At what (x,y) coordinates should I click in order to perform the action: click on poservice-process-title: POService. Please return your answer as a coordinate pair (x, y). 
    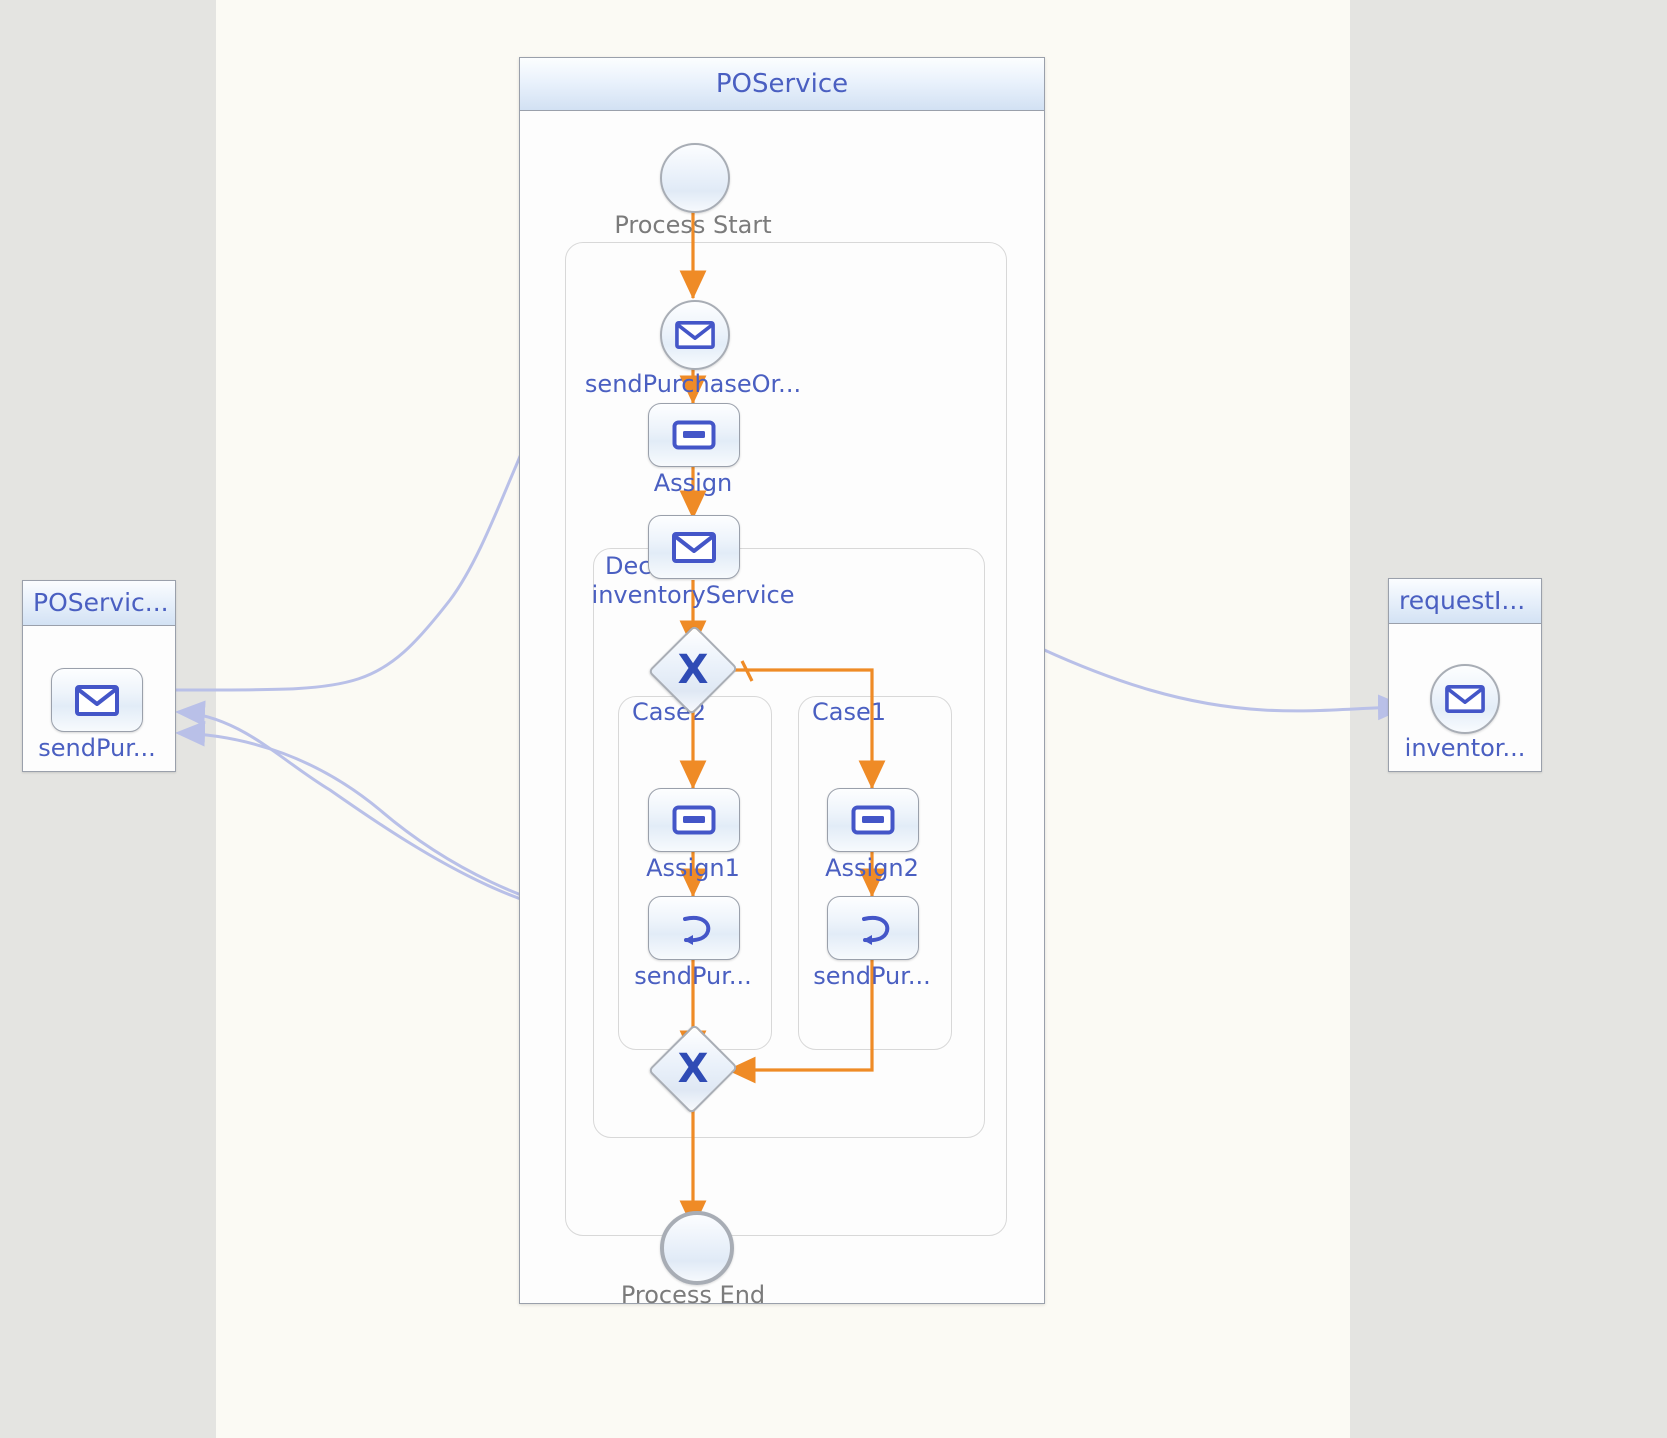
    Looking at the image, I should click on (782, 84).